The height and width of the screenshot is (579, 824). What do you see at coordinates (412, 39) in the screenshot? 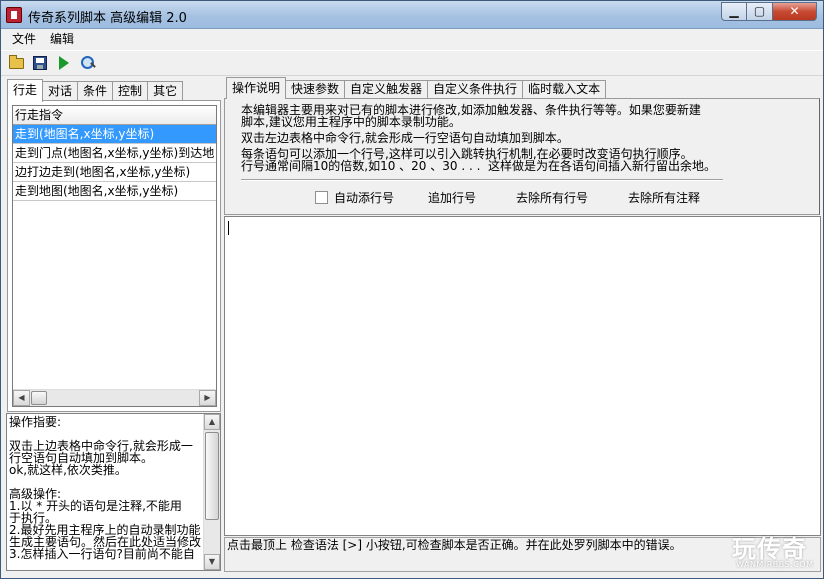
I see `menu-bar: 文件 编辑` at bounding box center [412, 39].